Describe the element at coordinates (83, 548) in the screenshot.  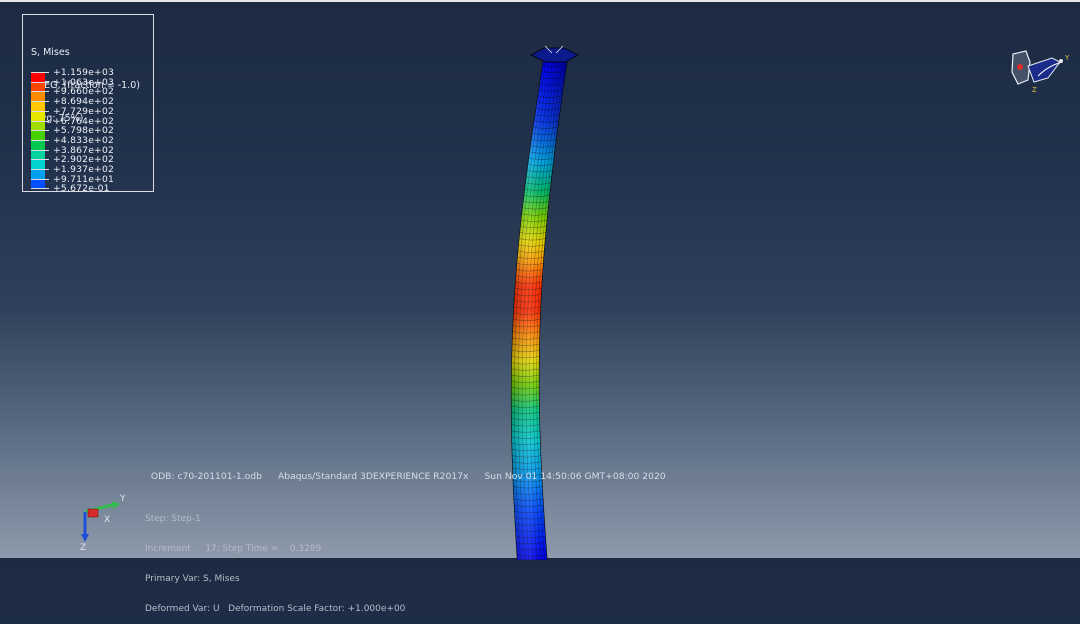
I see `triad-z-label: Z` at that location.